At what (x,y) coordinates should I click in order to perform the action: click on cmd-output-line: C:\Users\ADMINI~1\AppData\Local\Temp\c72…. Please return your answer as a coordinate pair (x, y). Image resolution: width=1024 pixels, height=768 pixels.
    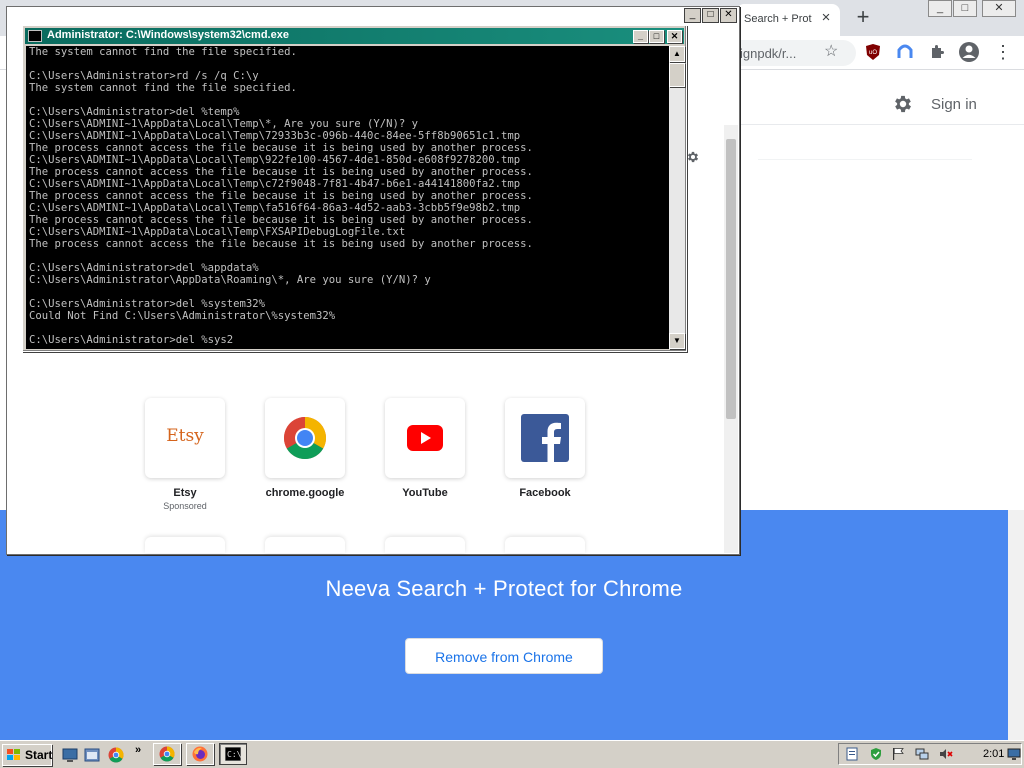
    Looking at the image, I should click on (275, 184).